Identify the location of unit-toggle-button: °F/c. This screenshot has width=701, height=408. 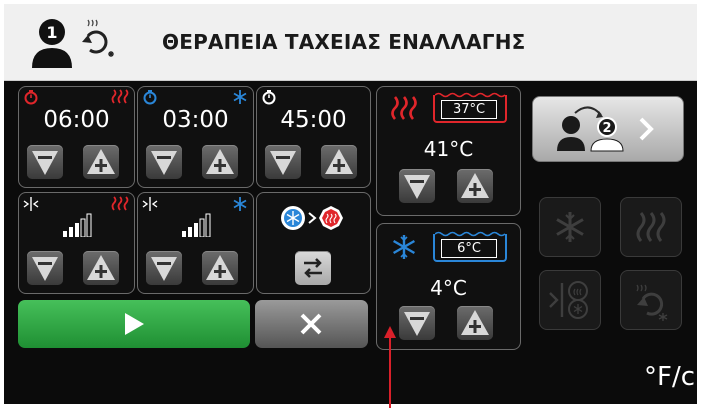
(669, 377).